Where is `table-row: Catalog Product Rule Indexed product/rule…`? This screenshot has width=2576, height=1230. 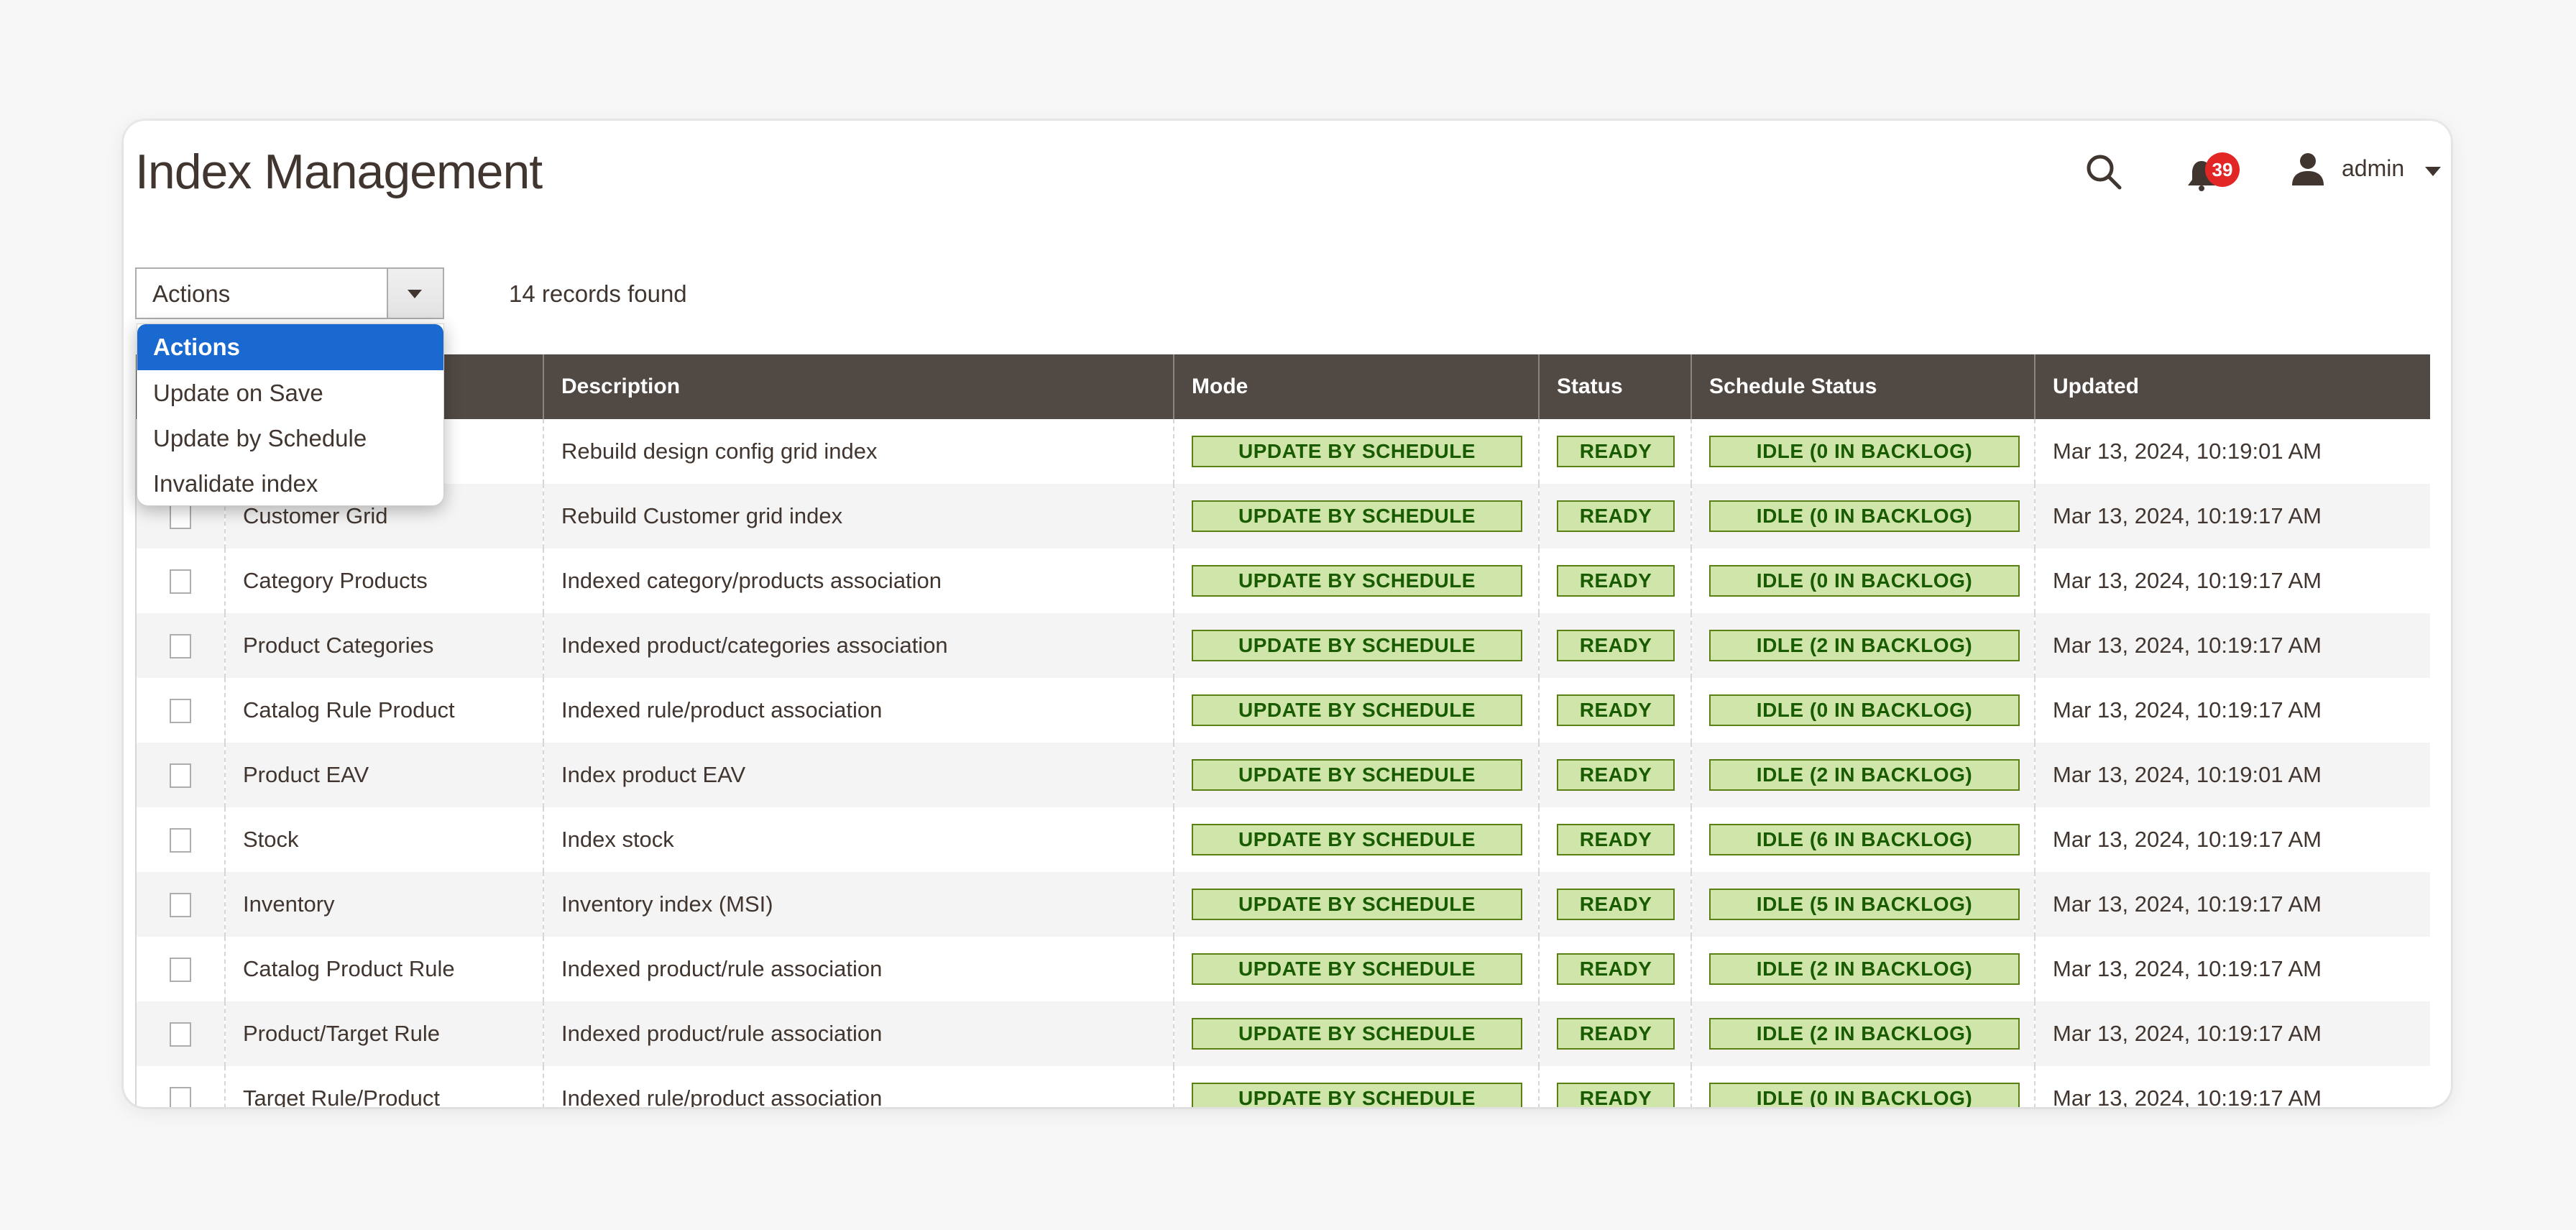
table-row: Catalog Product Rule Indexed product/rule… is located at coordinates (1282, 969).